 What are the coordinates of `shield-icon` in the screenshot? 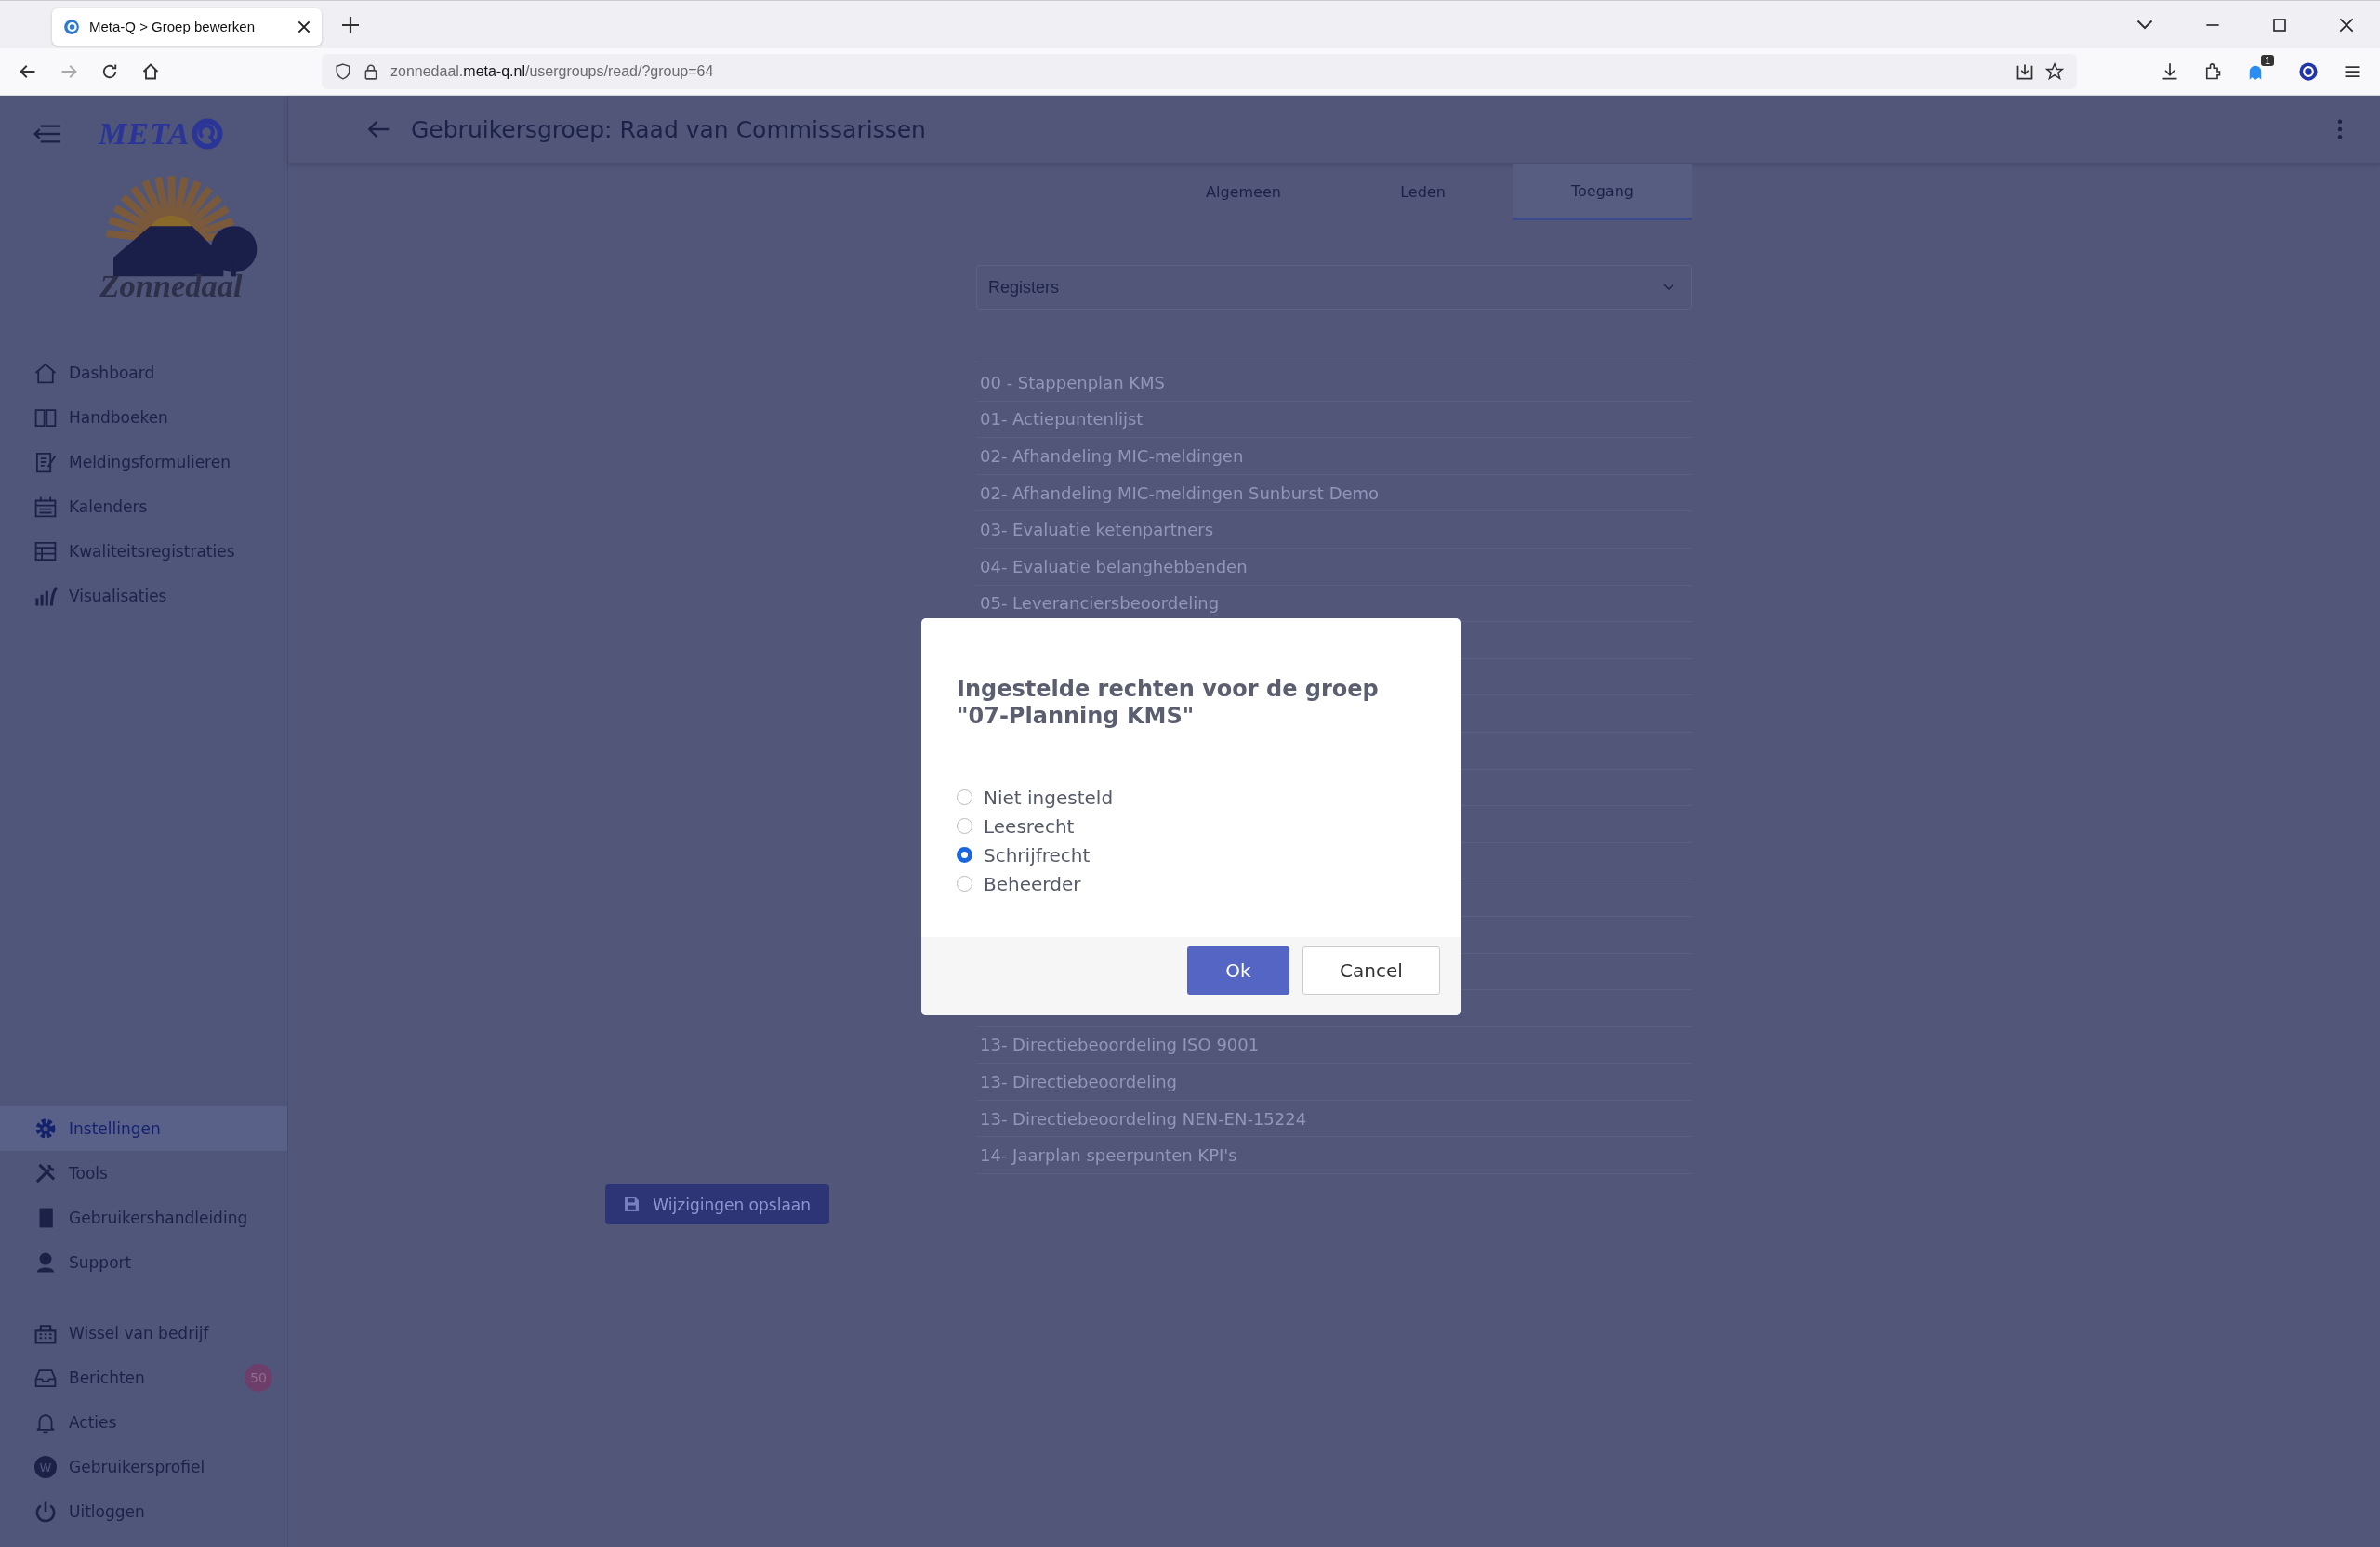 It's located at (343, 71).